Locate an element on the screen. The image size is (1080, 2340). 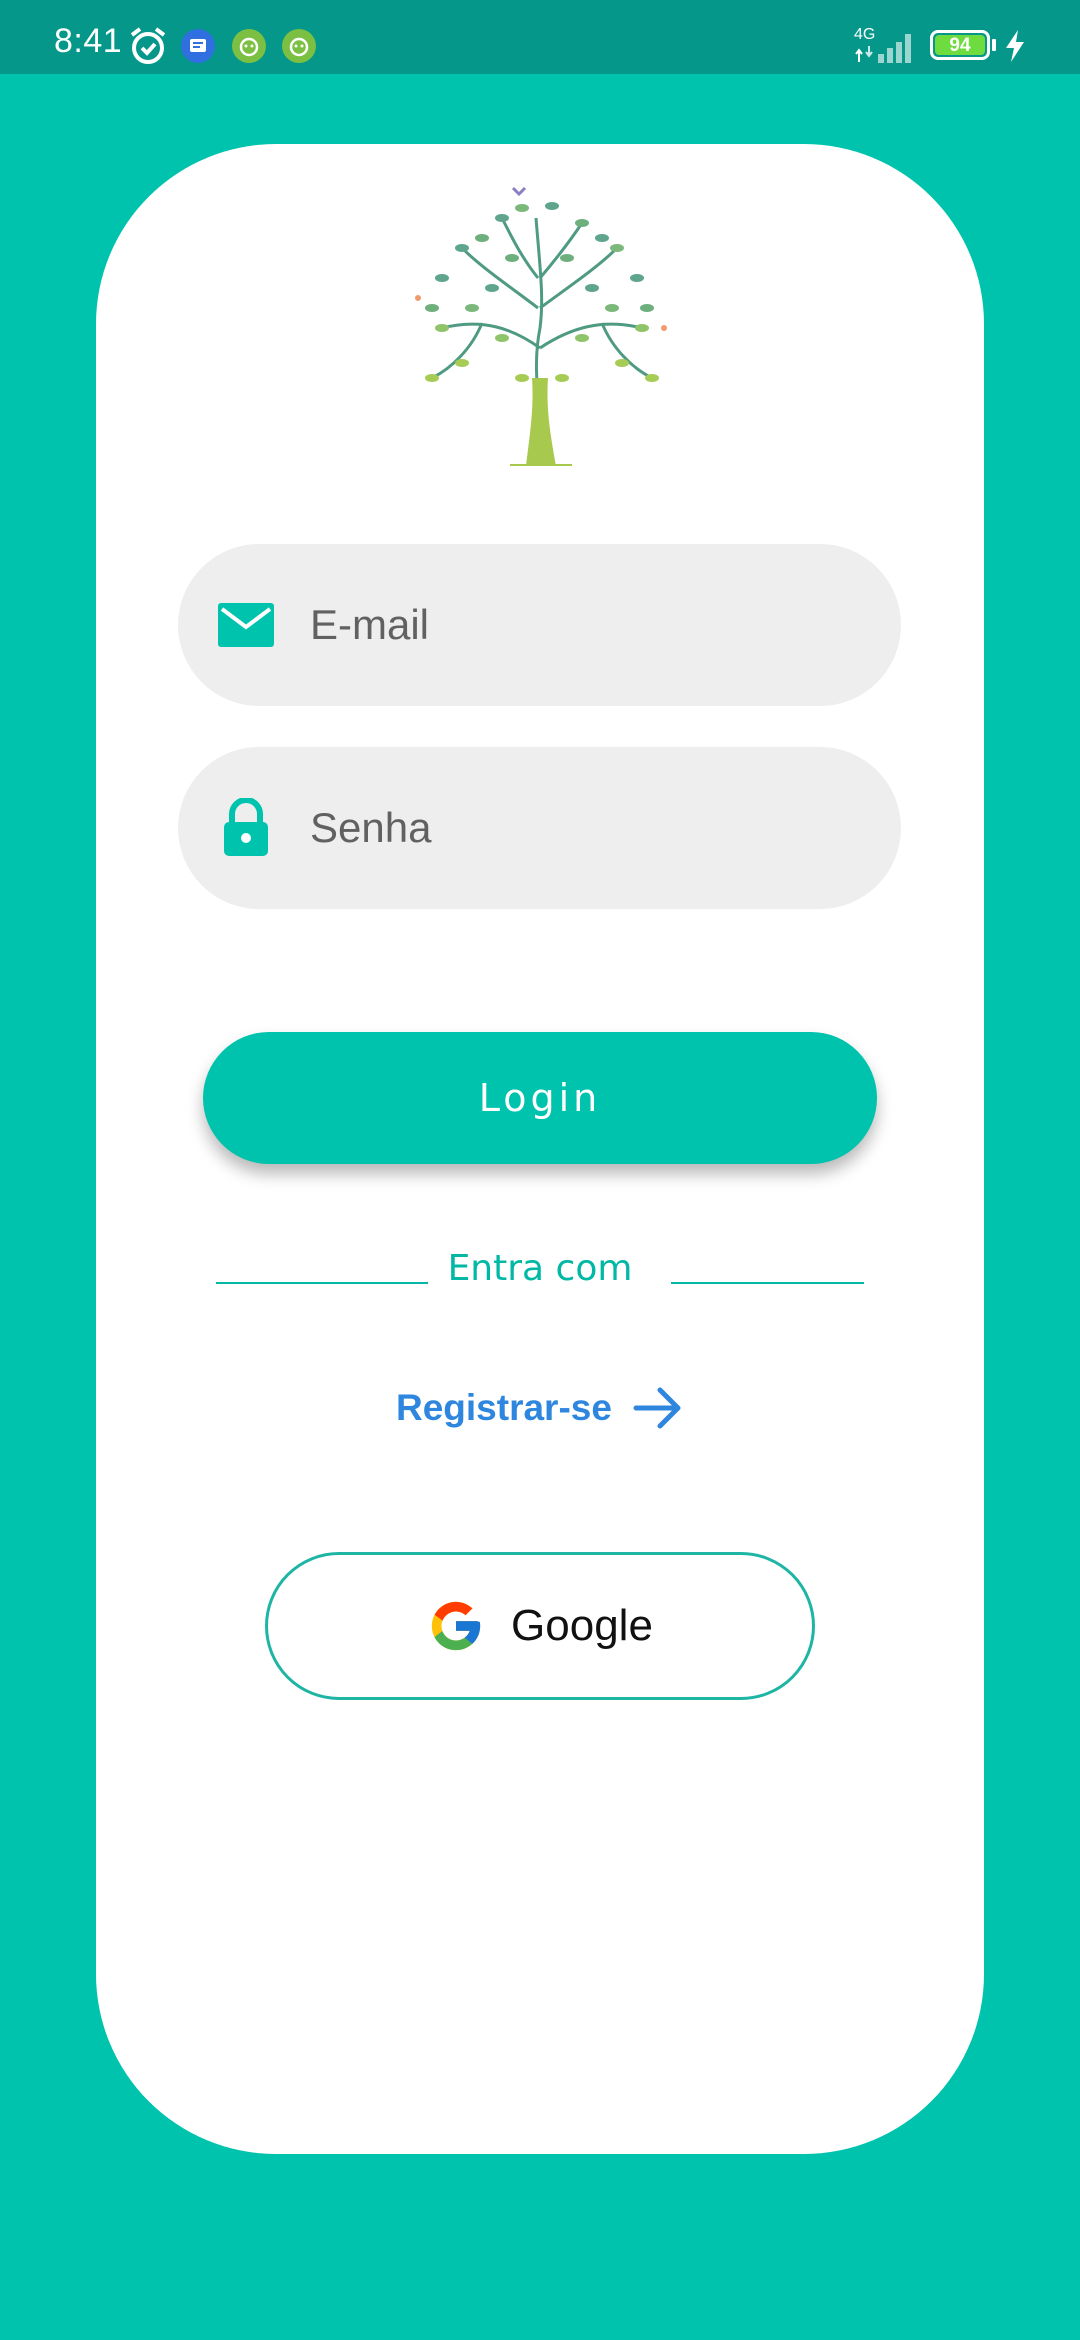
battery-level: 94 is located at coordinates (960, 45).